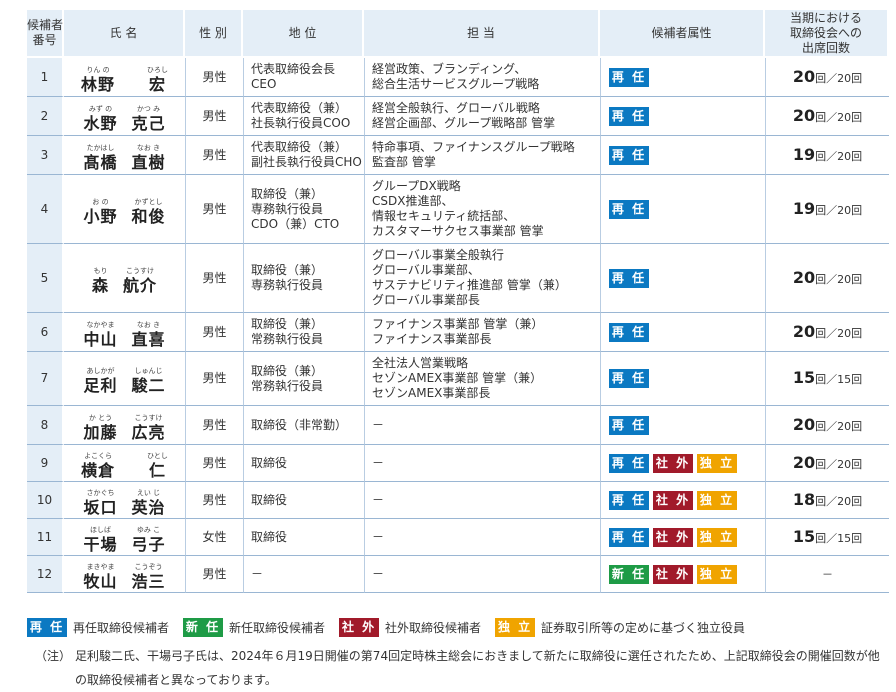 The height and width of the screenshot is (692, 896). Describe the element at coordinates (148, 432) in the screenshot. I see `given-name: 広亮` at that location.